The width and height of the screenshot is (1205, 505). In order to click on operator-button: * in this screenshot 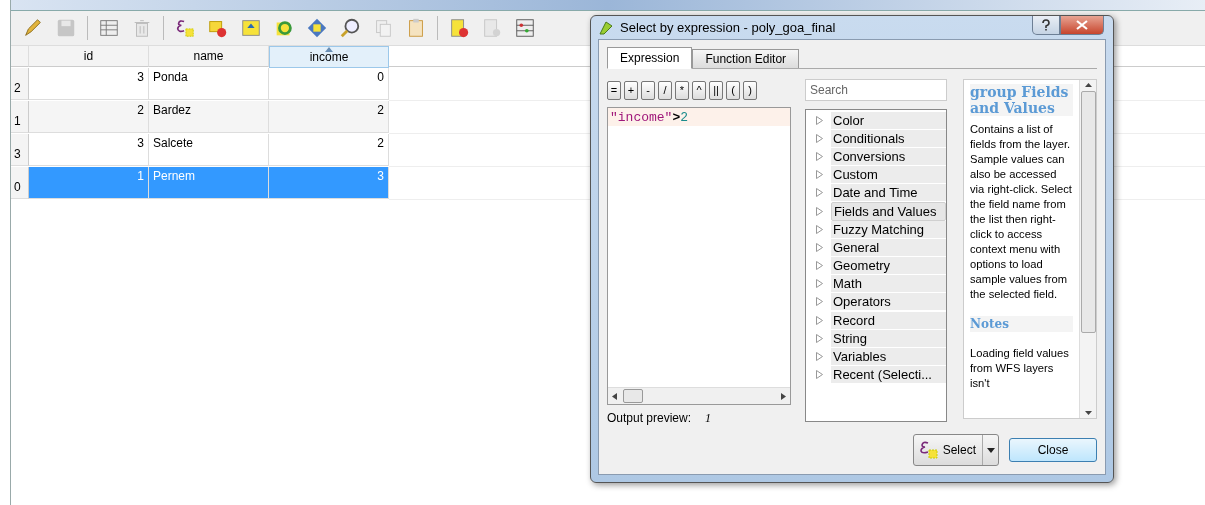, I will do `click(682, 90)`.